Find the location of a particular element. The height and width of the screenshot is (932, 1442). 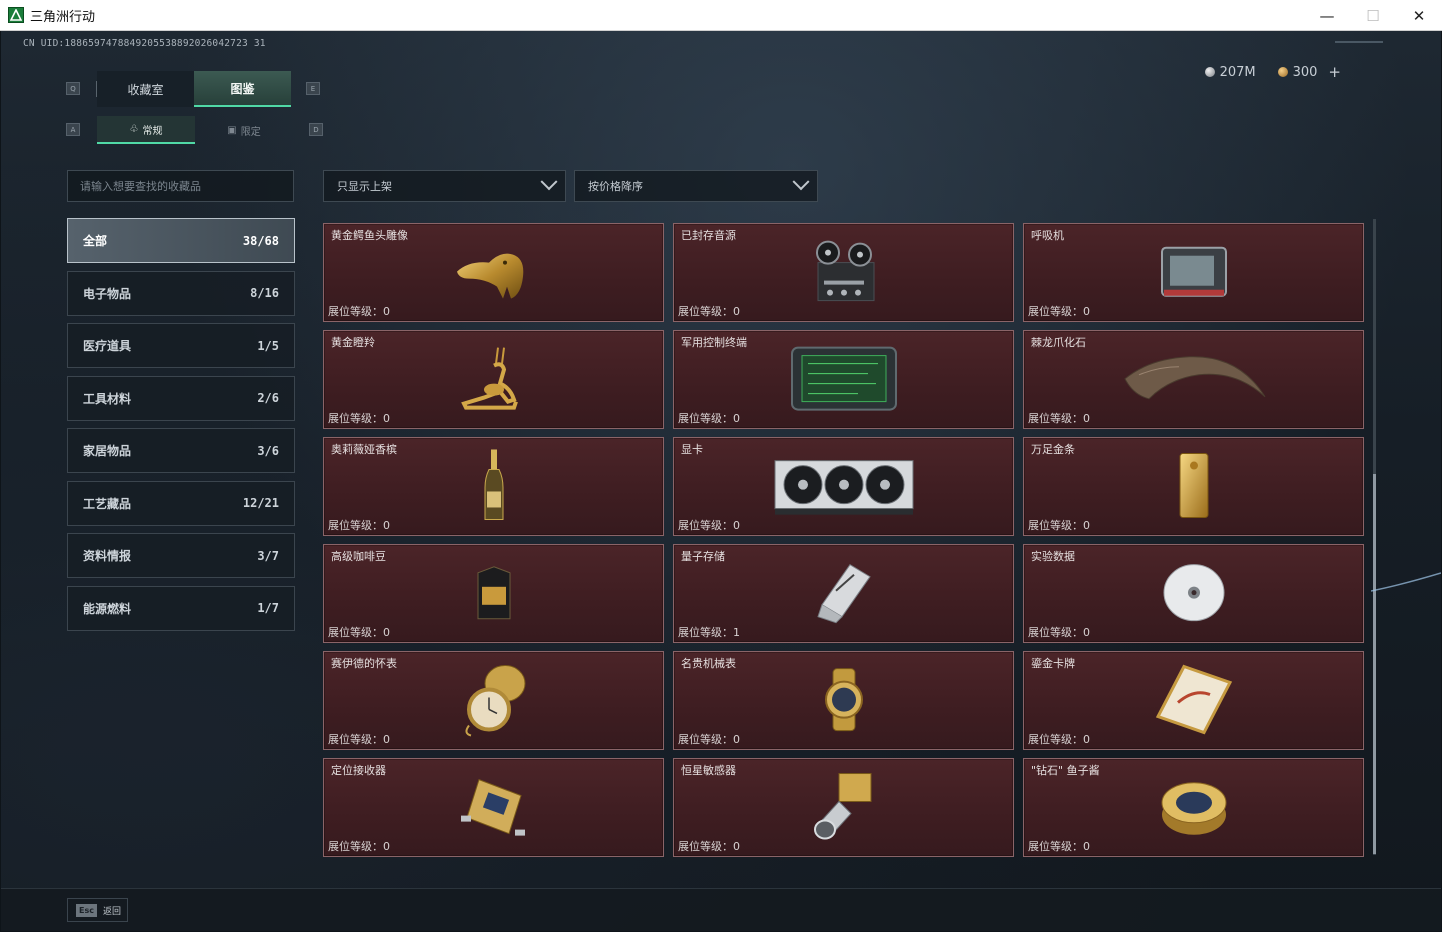

category-electronics: 电子物品 8/16 is located at coordinates (181, 293).